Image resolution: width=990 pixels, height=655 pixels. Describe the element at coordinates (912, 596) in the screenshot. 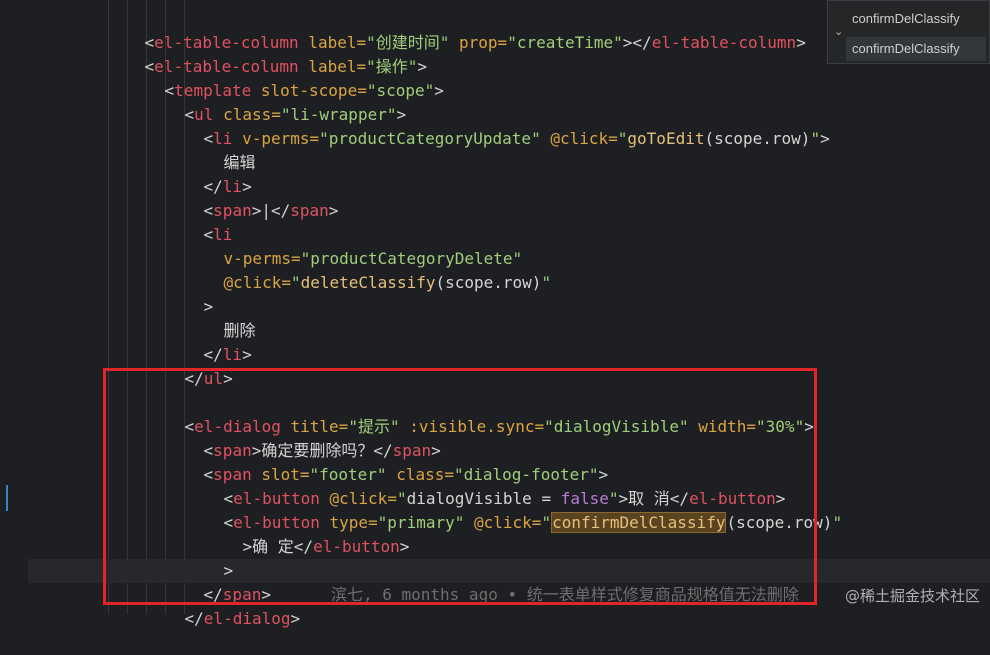

I see `watermark: @稀土掘金技术社区` at that location.